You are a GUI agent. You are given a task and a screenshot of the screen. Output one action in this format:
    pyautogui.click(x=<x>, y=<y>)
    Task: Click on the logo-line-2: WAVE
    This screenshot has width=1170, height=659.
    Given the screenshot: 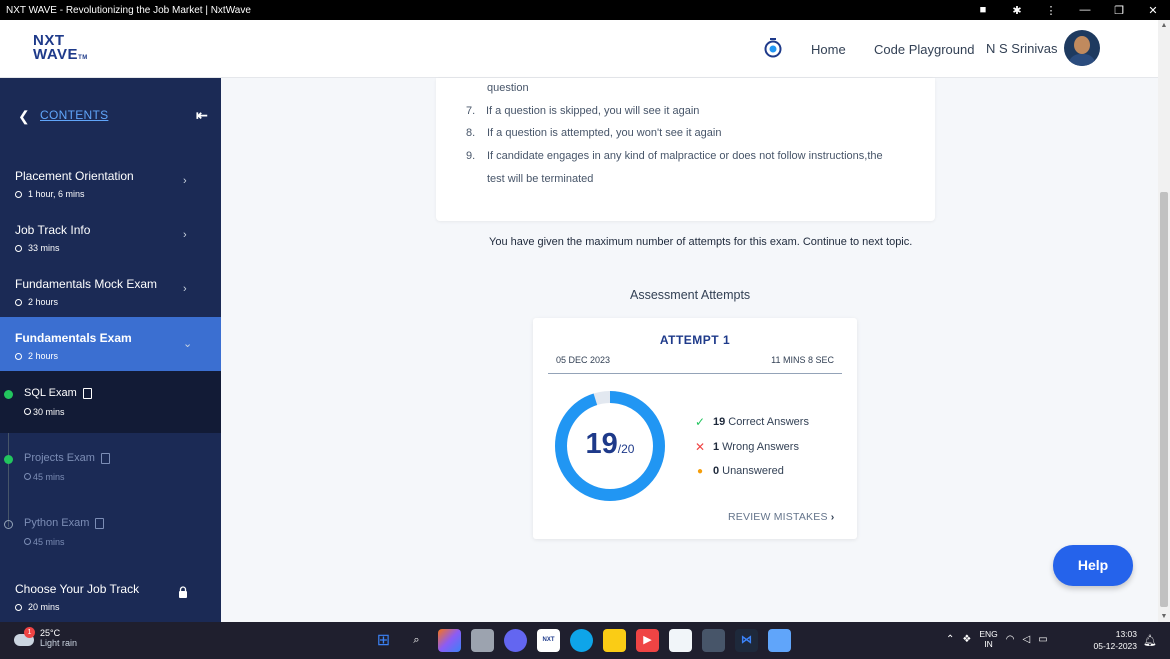 What is the action you would take?
    pyautogui.click(x=56, y=54)
    